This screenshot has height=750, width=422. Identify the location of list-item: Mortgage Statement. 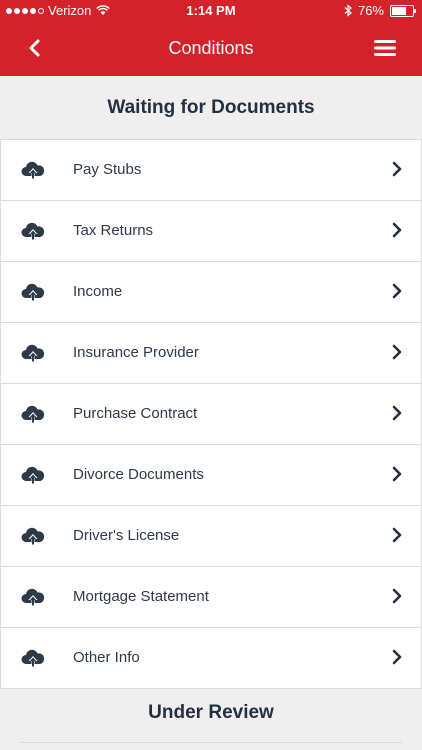
(211, 597).